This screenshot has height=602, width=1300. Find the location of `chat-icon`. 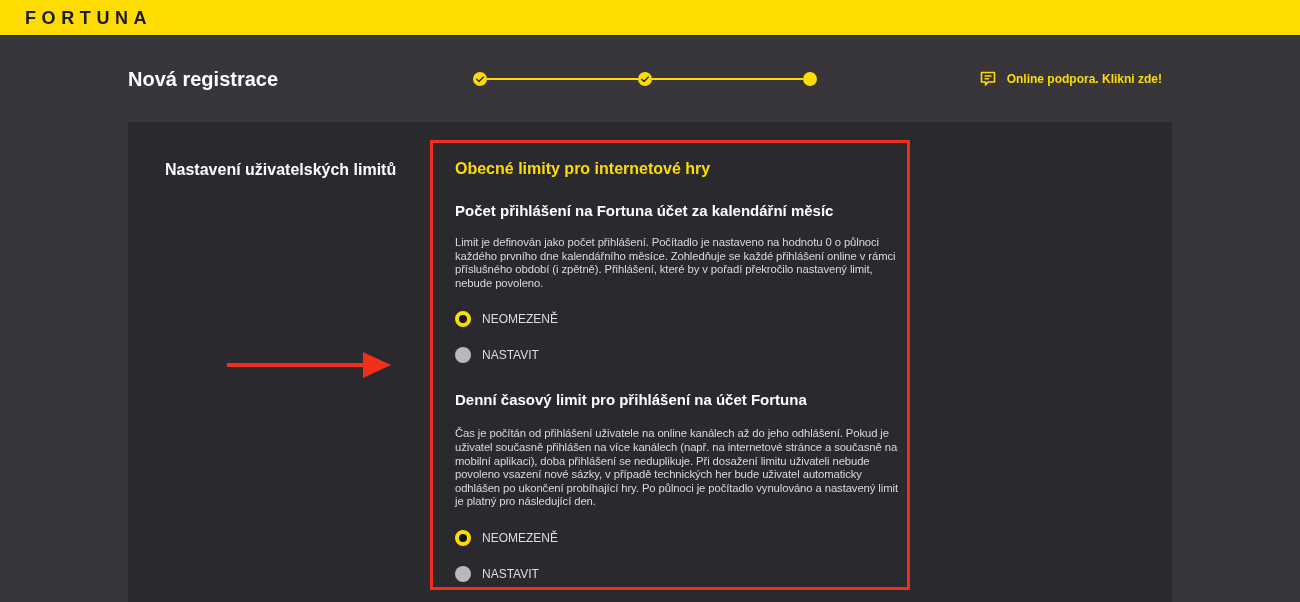

chat-icon is located at coordinates (987, 79).